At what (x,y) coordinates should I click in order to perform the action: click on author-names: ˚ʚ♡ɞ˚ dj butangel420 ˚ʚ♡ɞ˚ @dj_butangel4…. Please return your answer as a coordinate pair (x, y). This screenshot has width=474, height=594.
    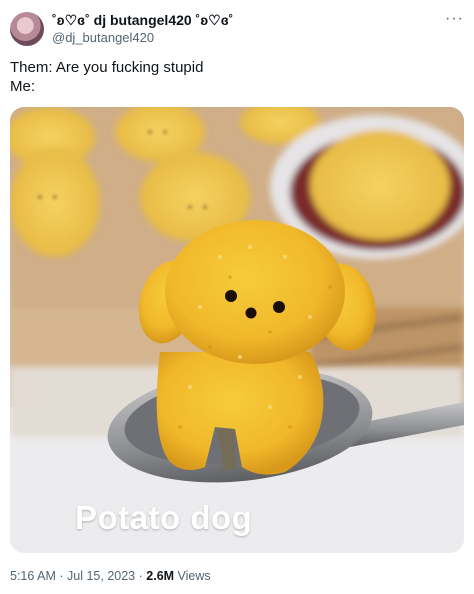
    Looking at the image, I should click on (142, 29).